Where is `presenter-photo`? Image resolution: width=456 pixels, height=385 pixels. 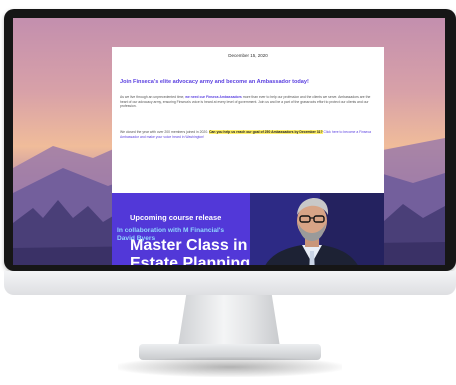
presenter-photo is located at coordinates (317, 229).